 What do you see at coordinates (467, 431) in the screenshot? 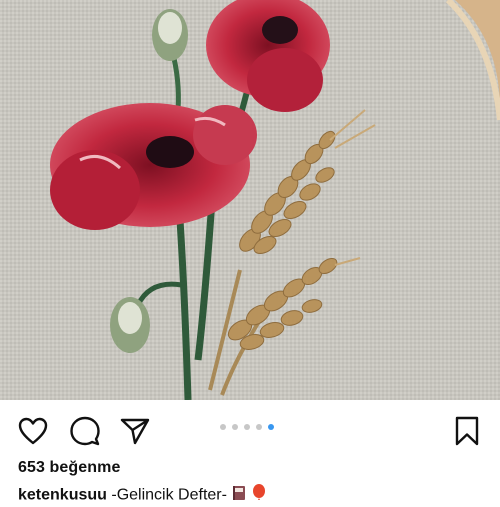
I see `bookmark-icon` at bounding box center [467, 431].